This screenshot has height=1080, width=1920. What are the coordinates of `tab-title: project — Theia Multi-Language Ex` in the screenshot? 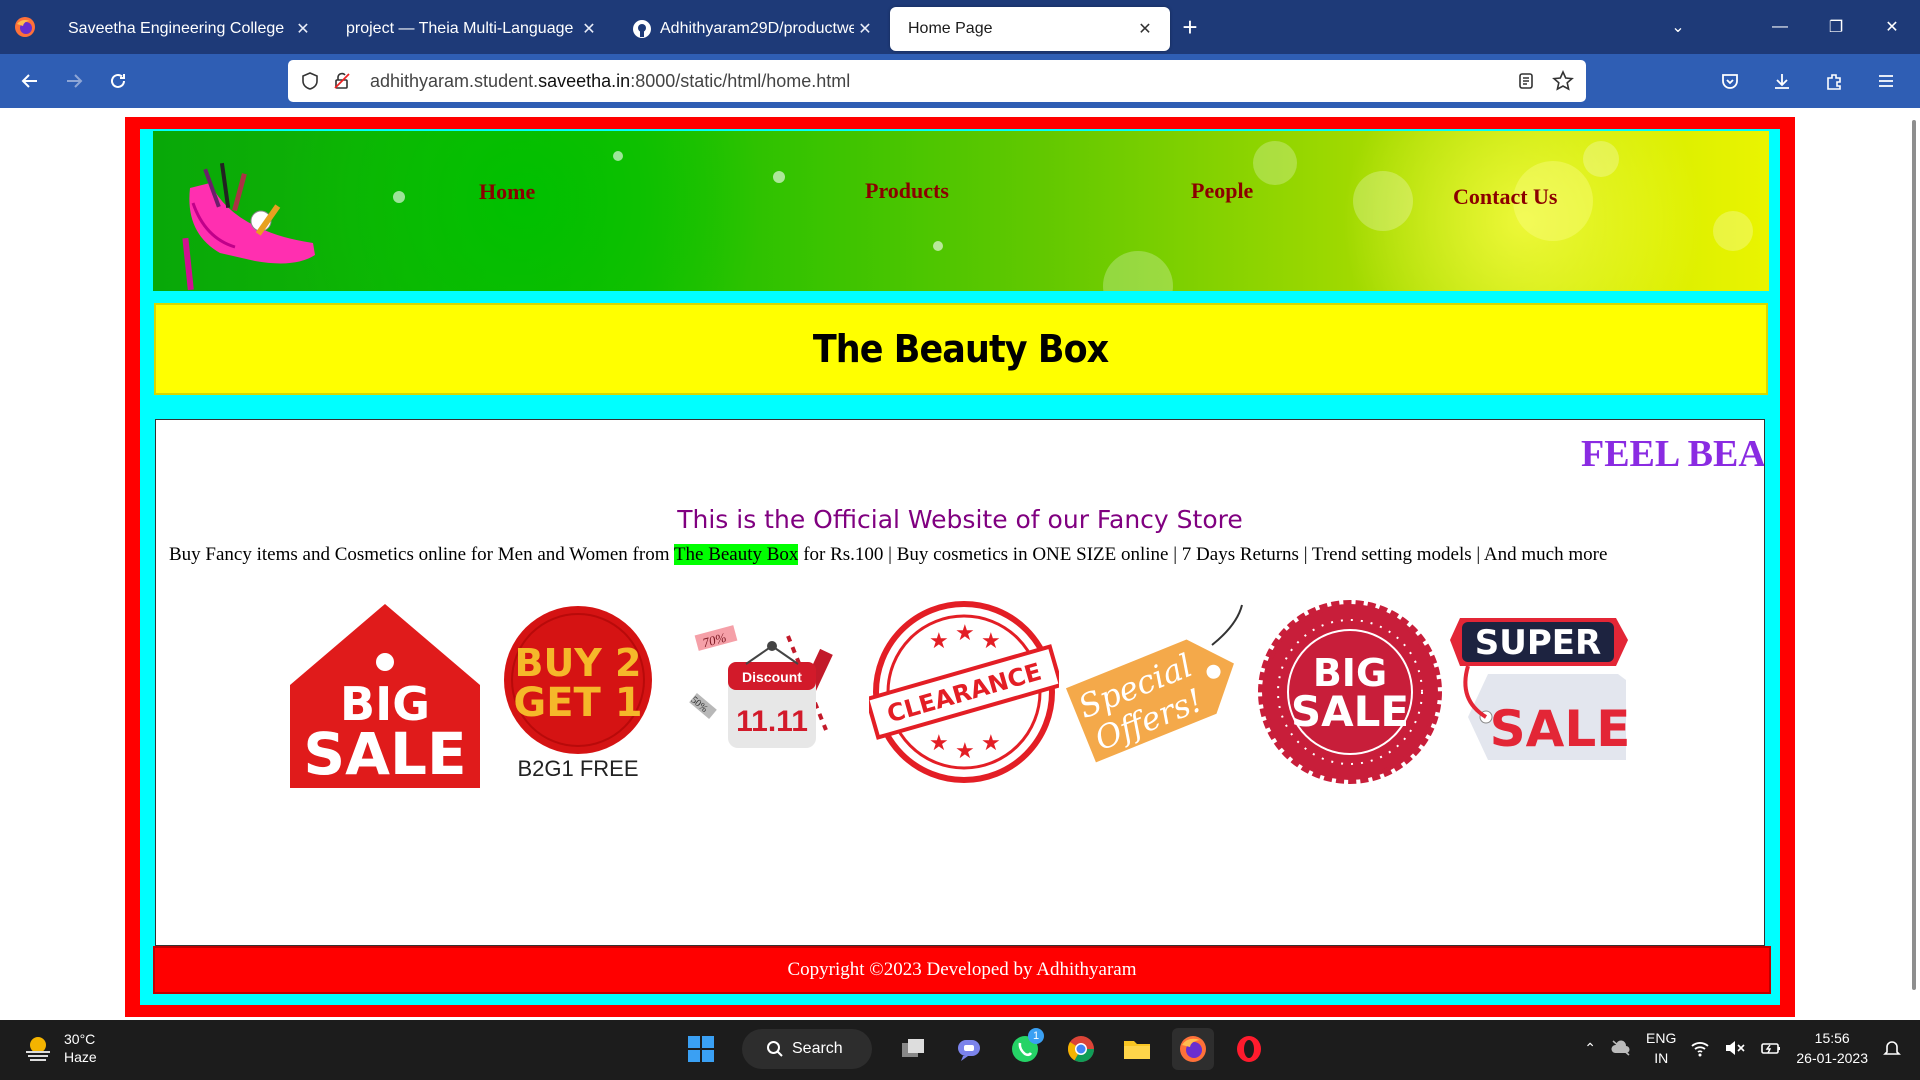 It's located at (462, 28).